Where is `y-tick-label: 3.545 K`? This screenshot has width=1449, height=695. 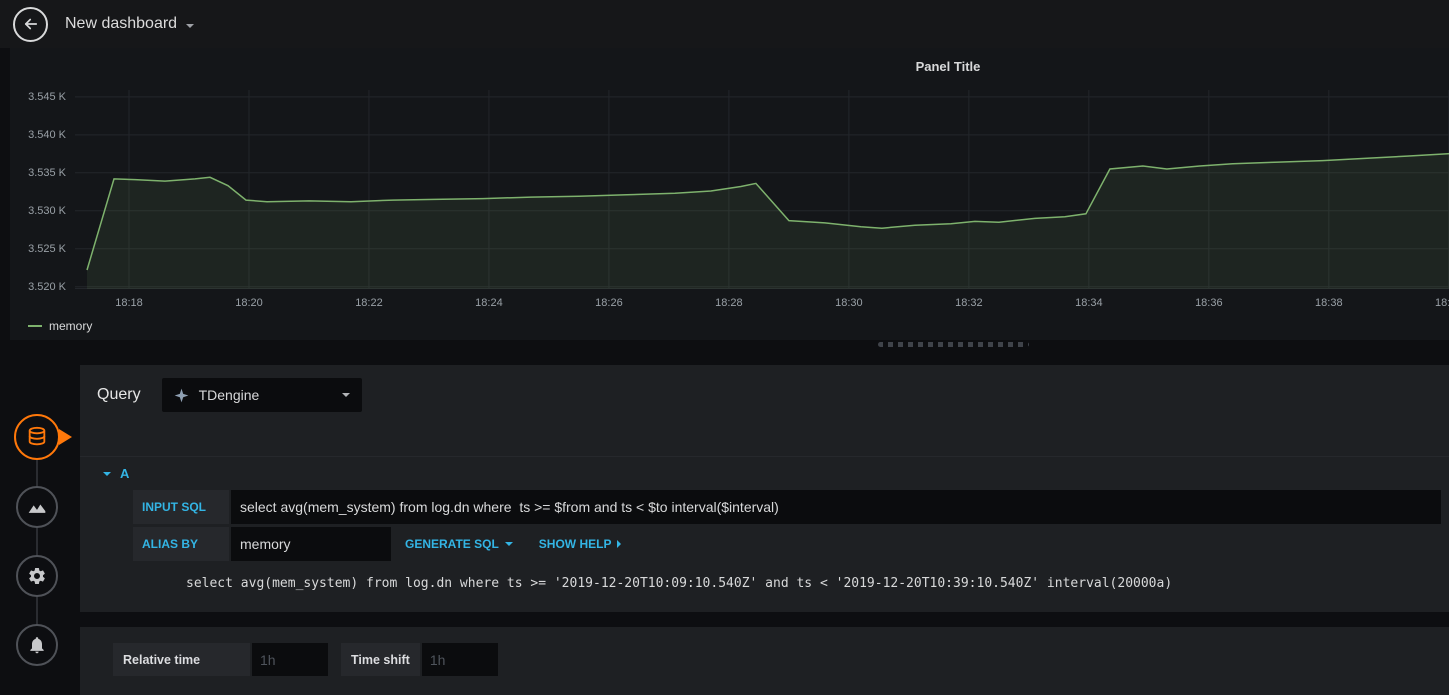
y-tick-label: 3.545 K is located at coordinates (47, 96).